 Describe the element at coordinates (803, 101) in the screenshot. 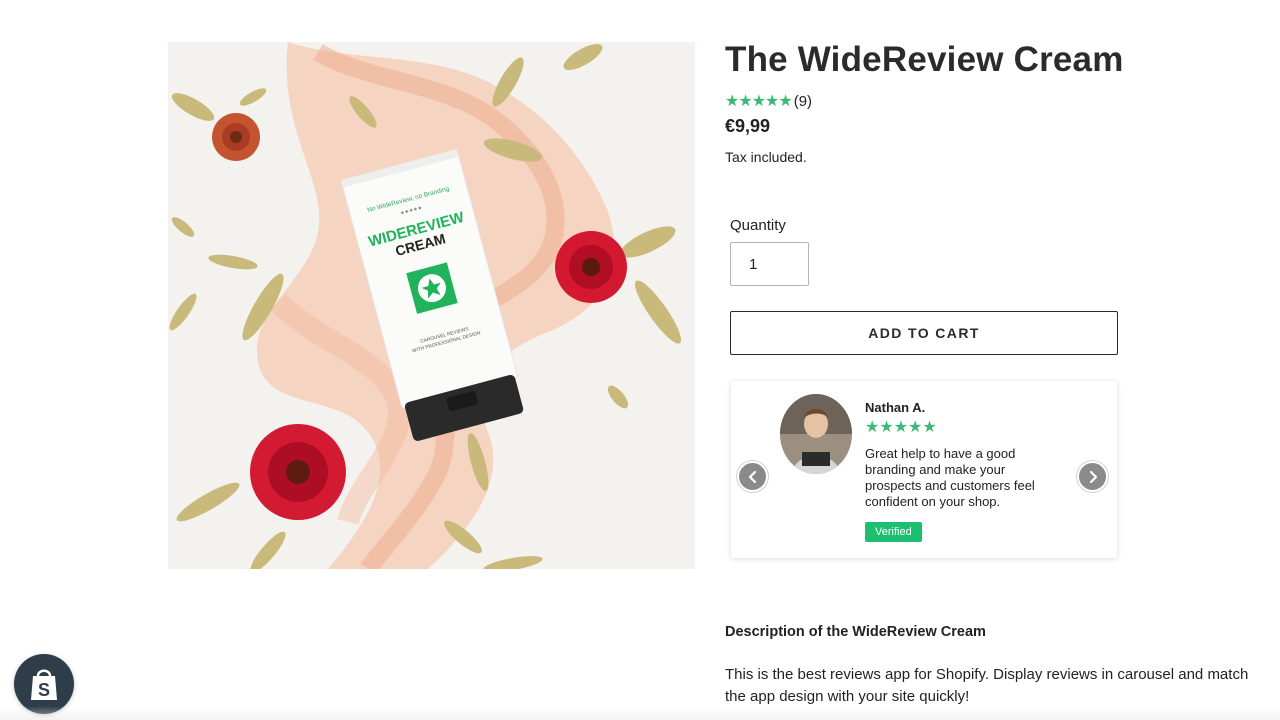

I see `rating-count: (9)` at that location.